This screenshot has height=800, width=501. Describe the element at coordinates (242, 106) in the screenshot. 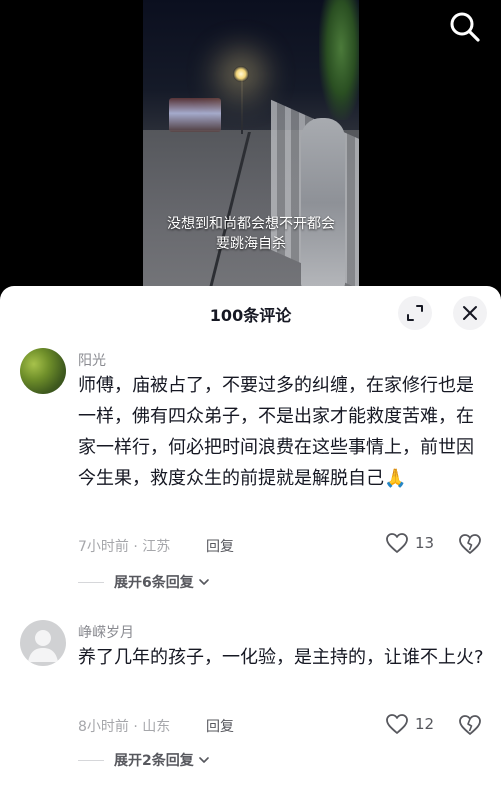

I see `video-scene-lamp-pole` at that location.